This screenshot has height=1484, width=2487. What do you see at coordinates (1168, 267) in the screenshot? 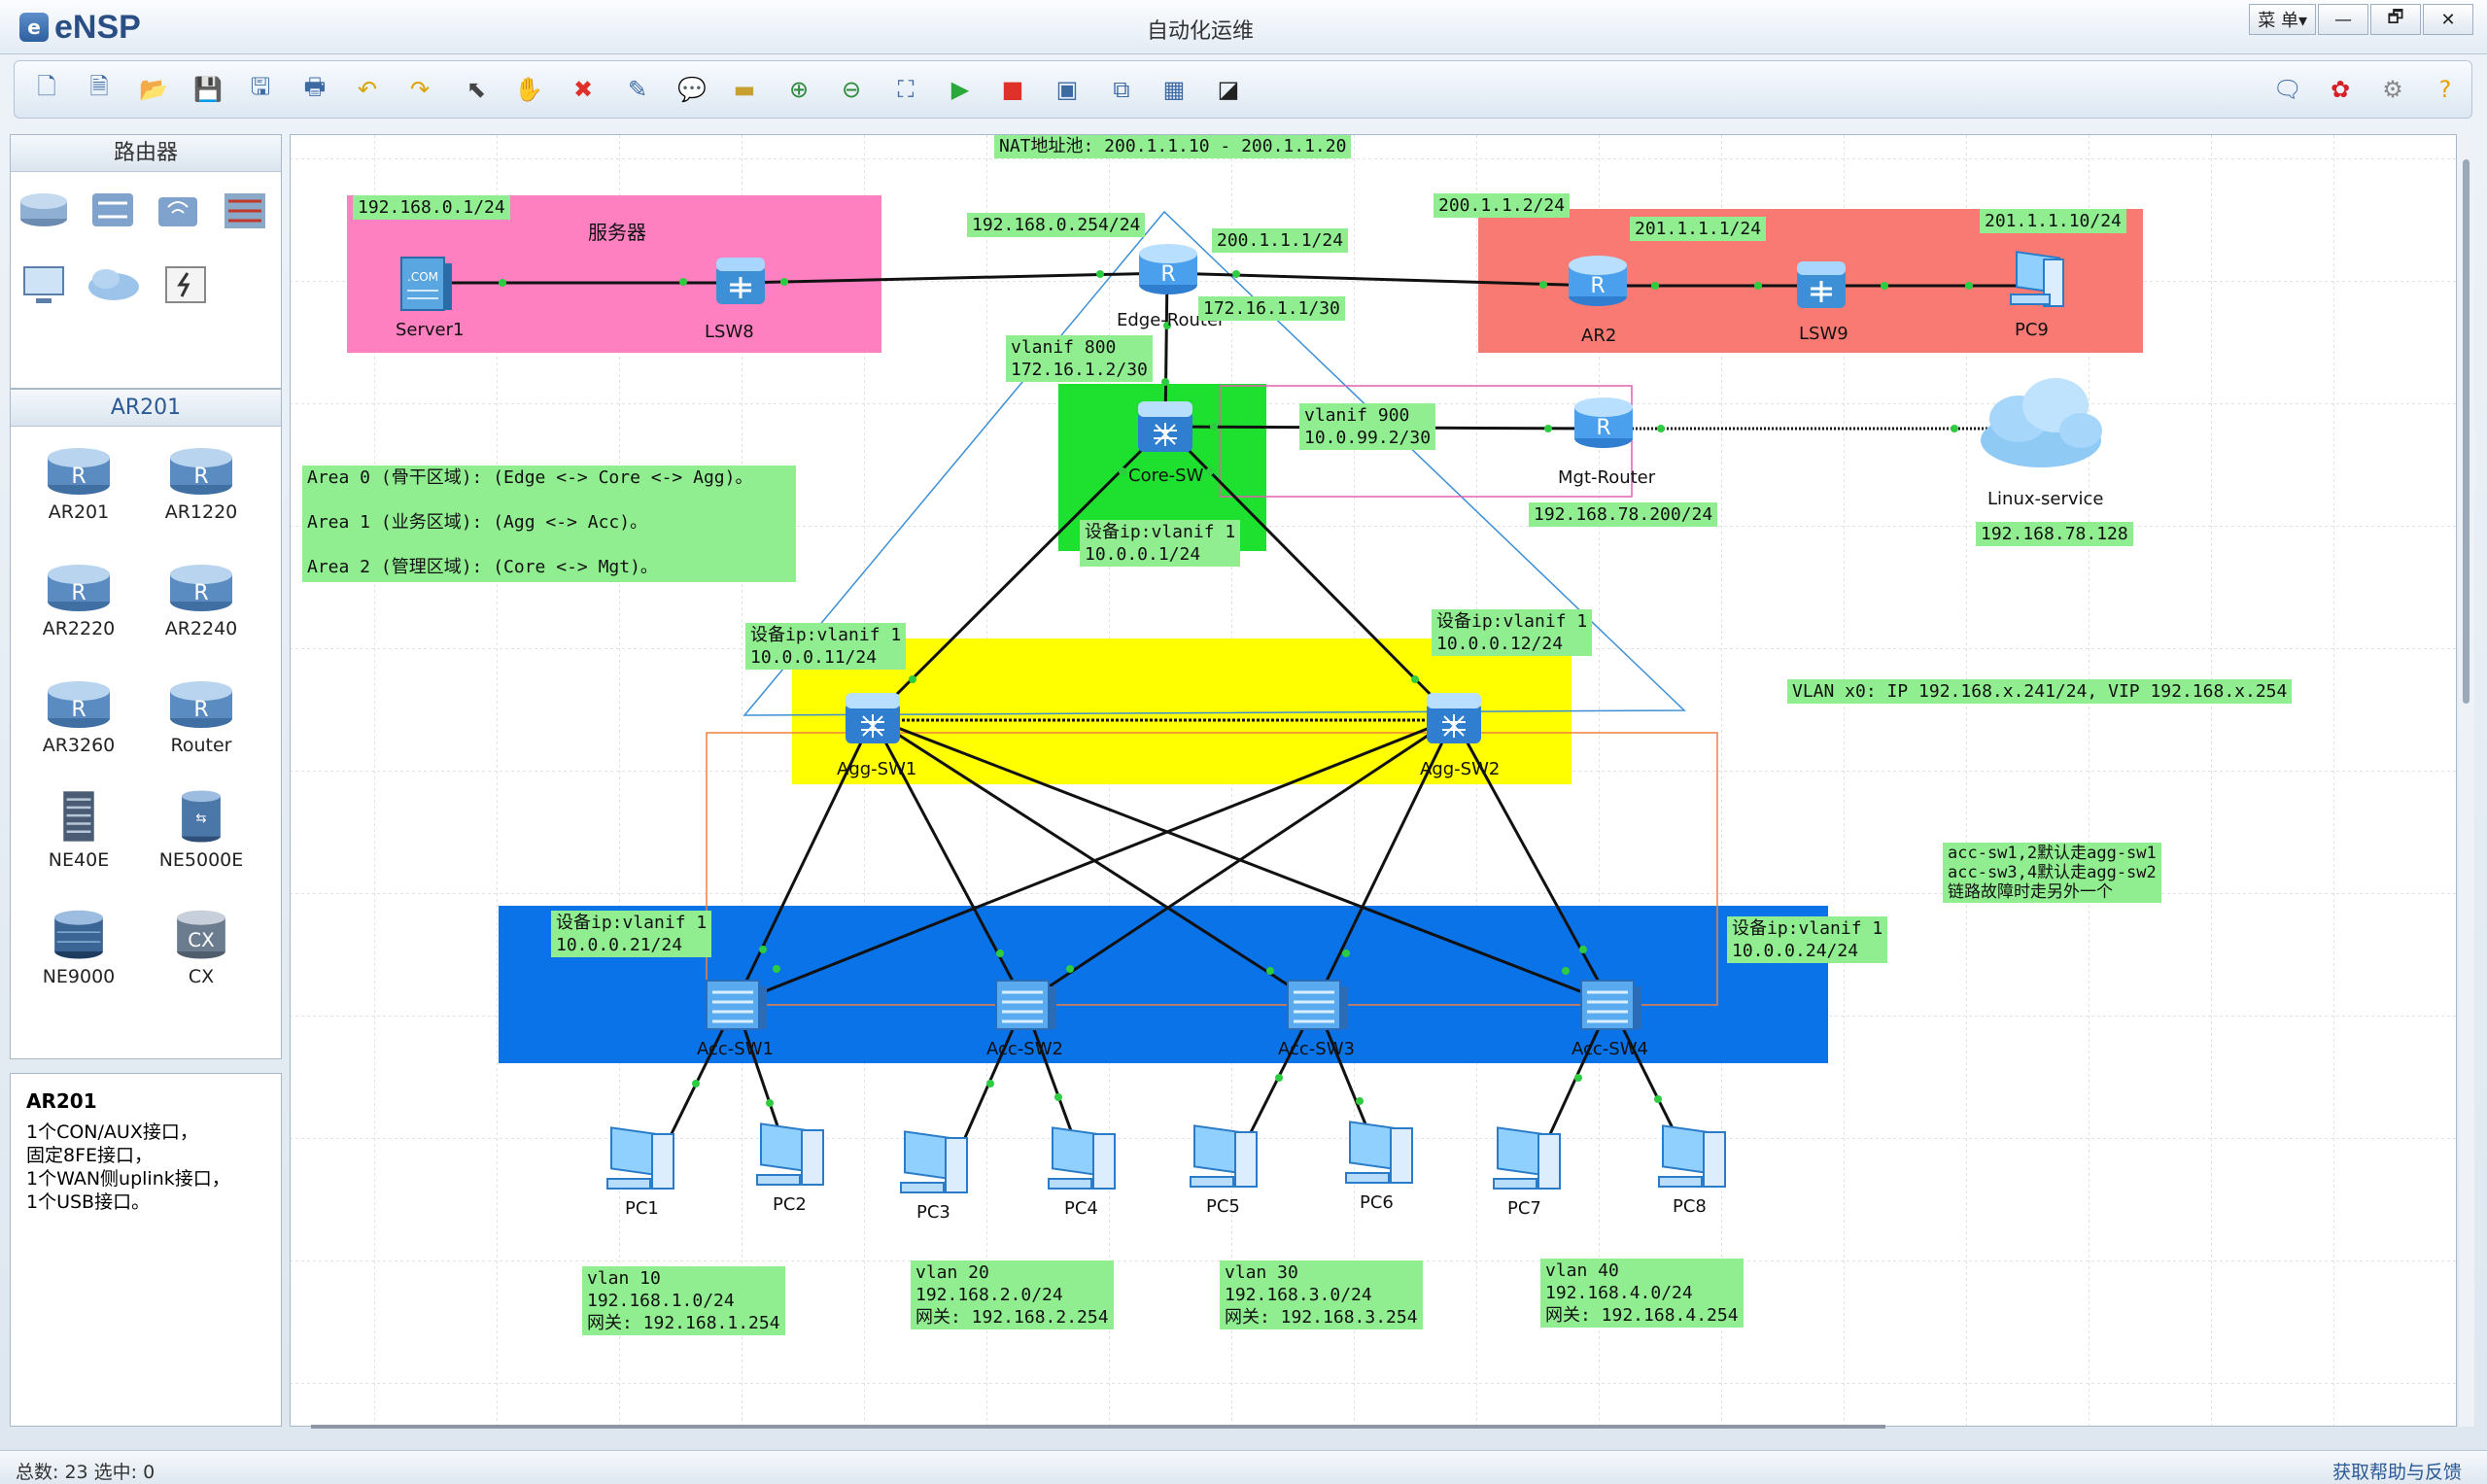
I see `edge-router-icon: R` at bounding box center [1168, 267].